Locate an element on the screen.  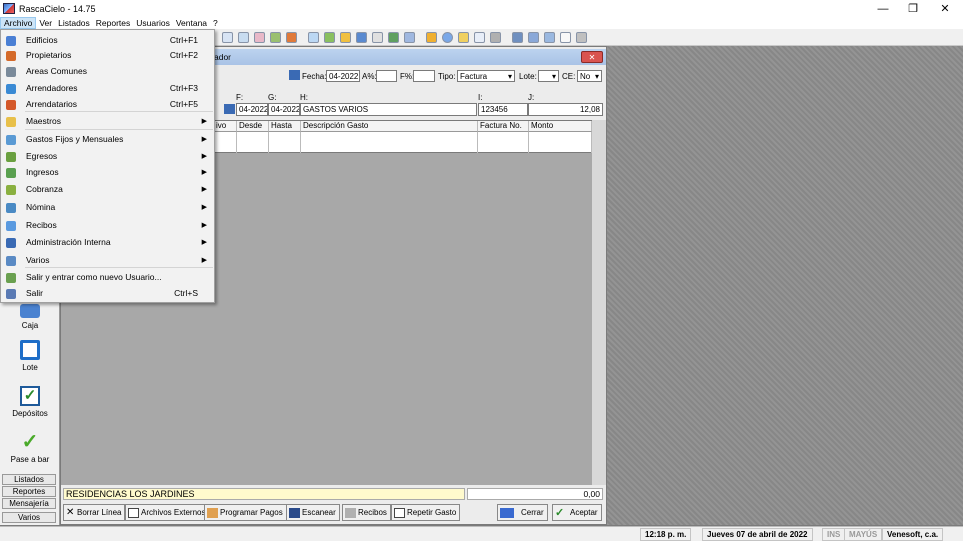
sidebar-depositos: ✓ Depósitos is located at coordinates (30, 402).